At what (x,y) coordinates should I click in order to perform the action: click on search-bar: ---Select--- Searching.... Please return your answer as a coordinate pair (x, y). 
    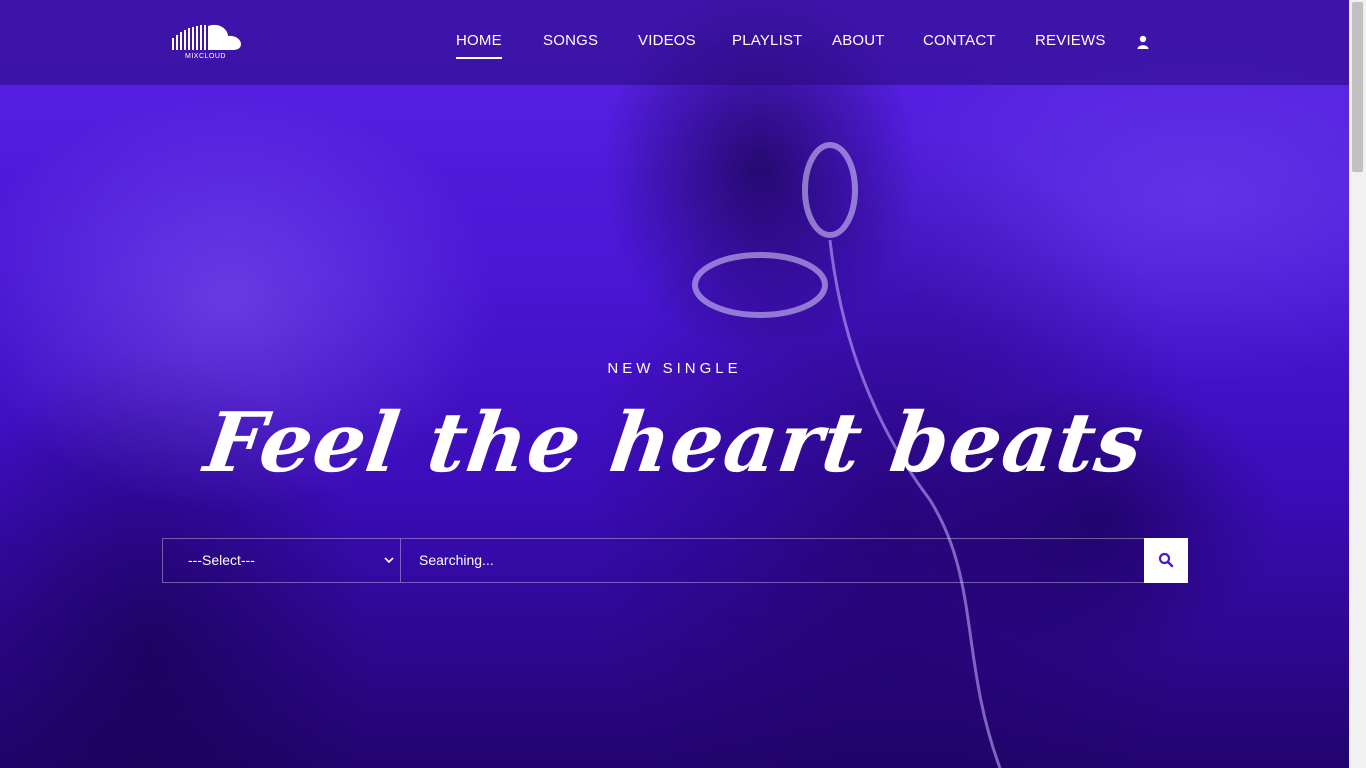
    Looking at the image, I should click on (675, 560).